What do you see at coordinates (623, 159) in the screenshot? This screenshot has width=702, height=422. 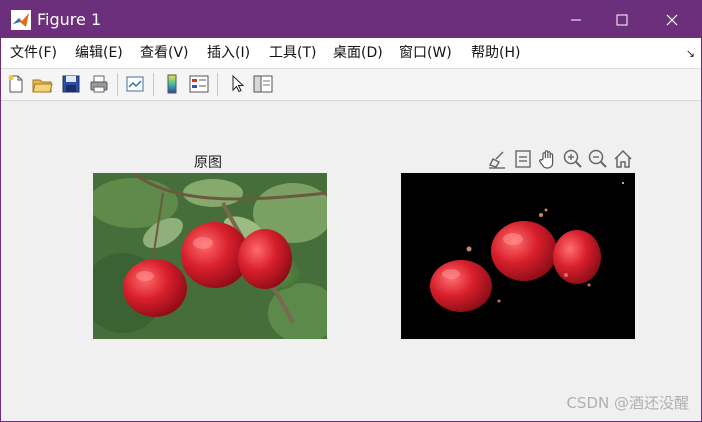 I see `home-icon` at bounding box center [623, 159].